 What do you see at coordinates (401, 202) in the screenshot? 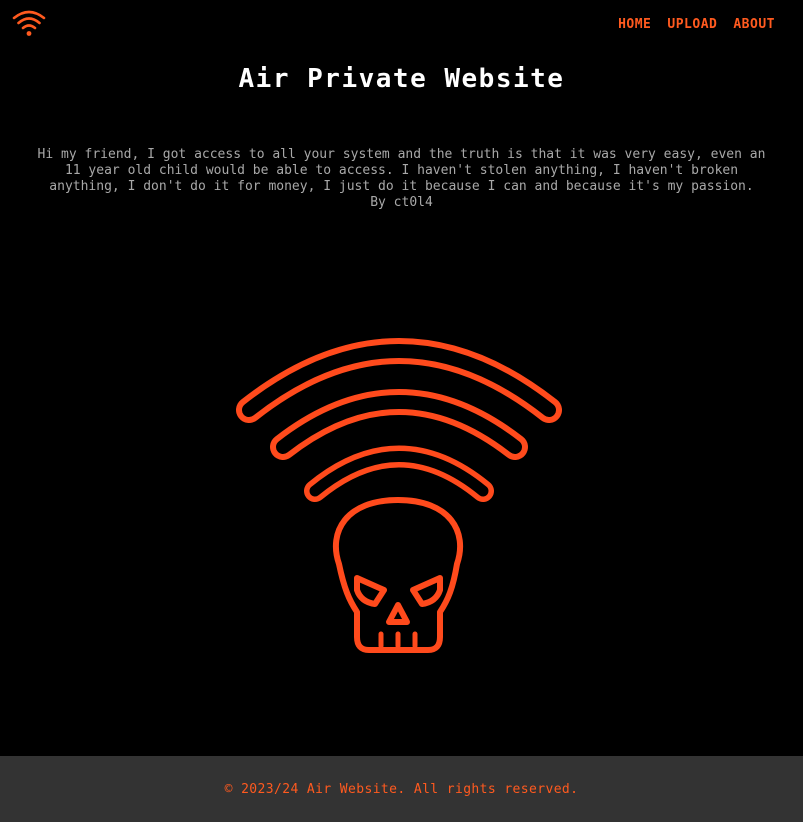
I see `byline: By ct0l4` at bounding box center [401, 202].